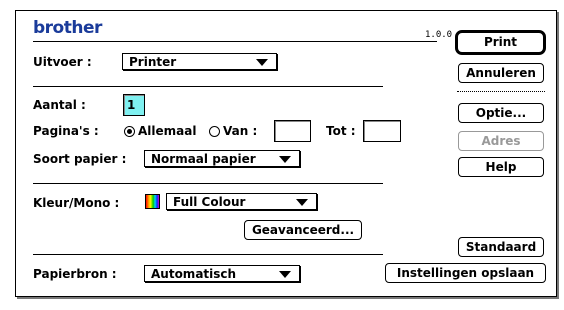 The width and height of the screenshot is (564, 310). What do you see at coordinates (235, 41) in the screenshot?
I see `header-divider` at bounding box center [235, 41].